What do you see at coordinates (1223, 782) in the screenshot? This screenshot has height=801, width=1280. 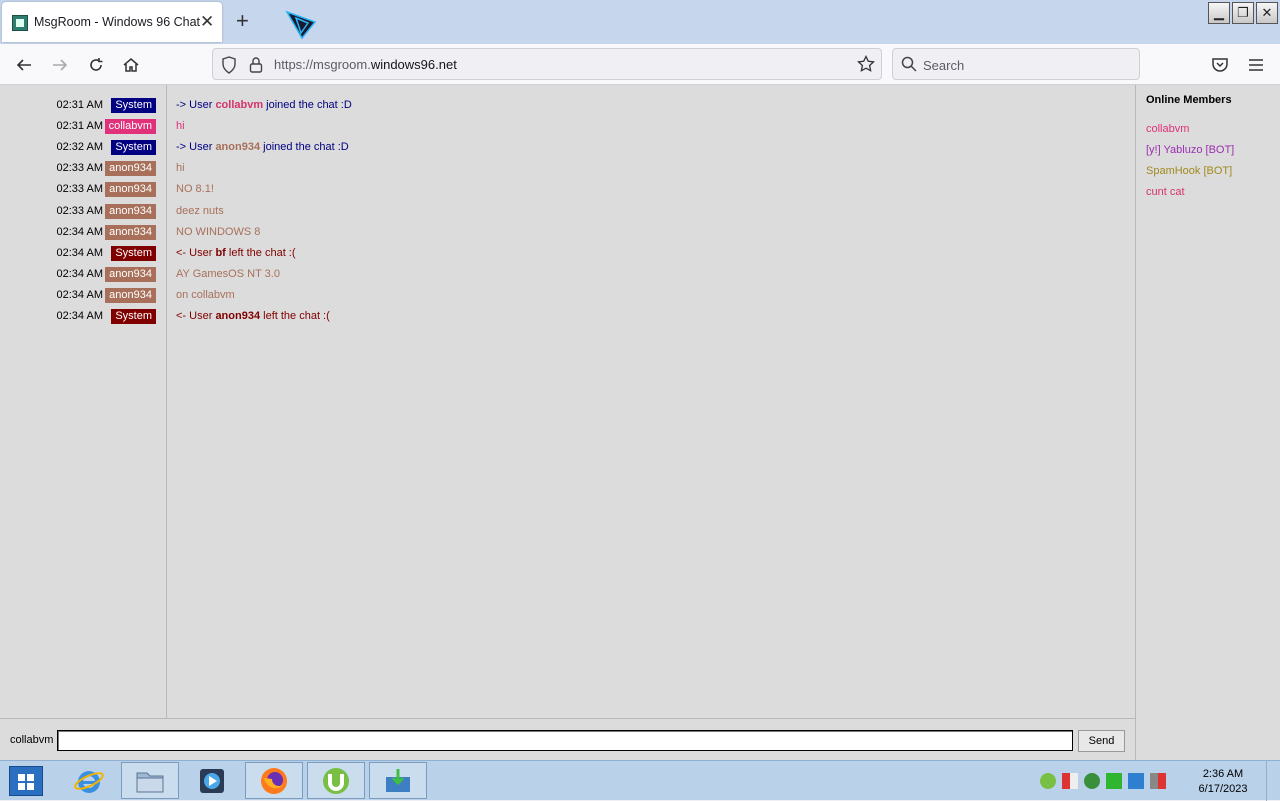 I see `taskbar-clock: 2:36 AM 6/17/2023` at bounding box center [1223, 782].